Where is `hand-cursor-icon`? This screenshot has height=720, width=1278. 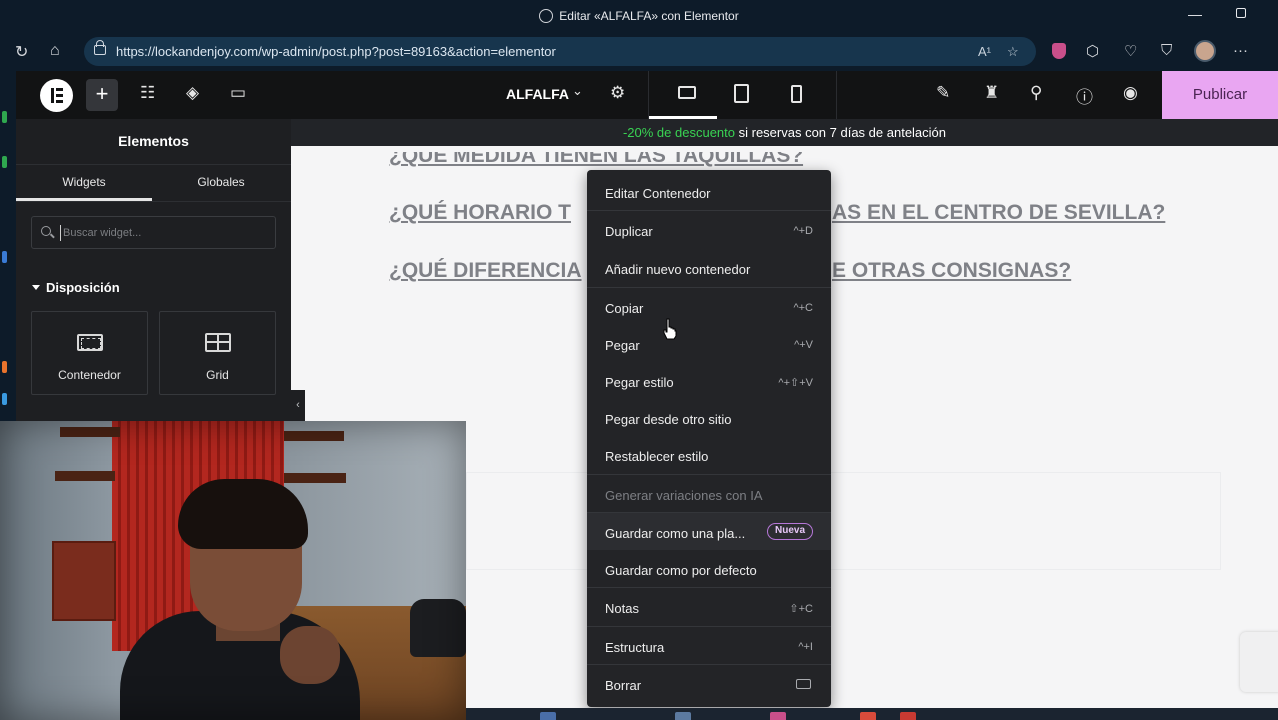 hand-cursor-icon is located at coordinates (670, 329).